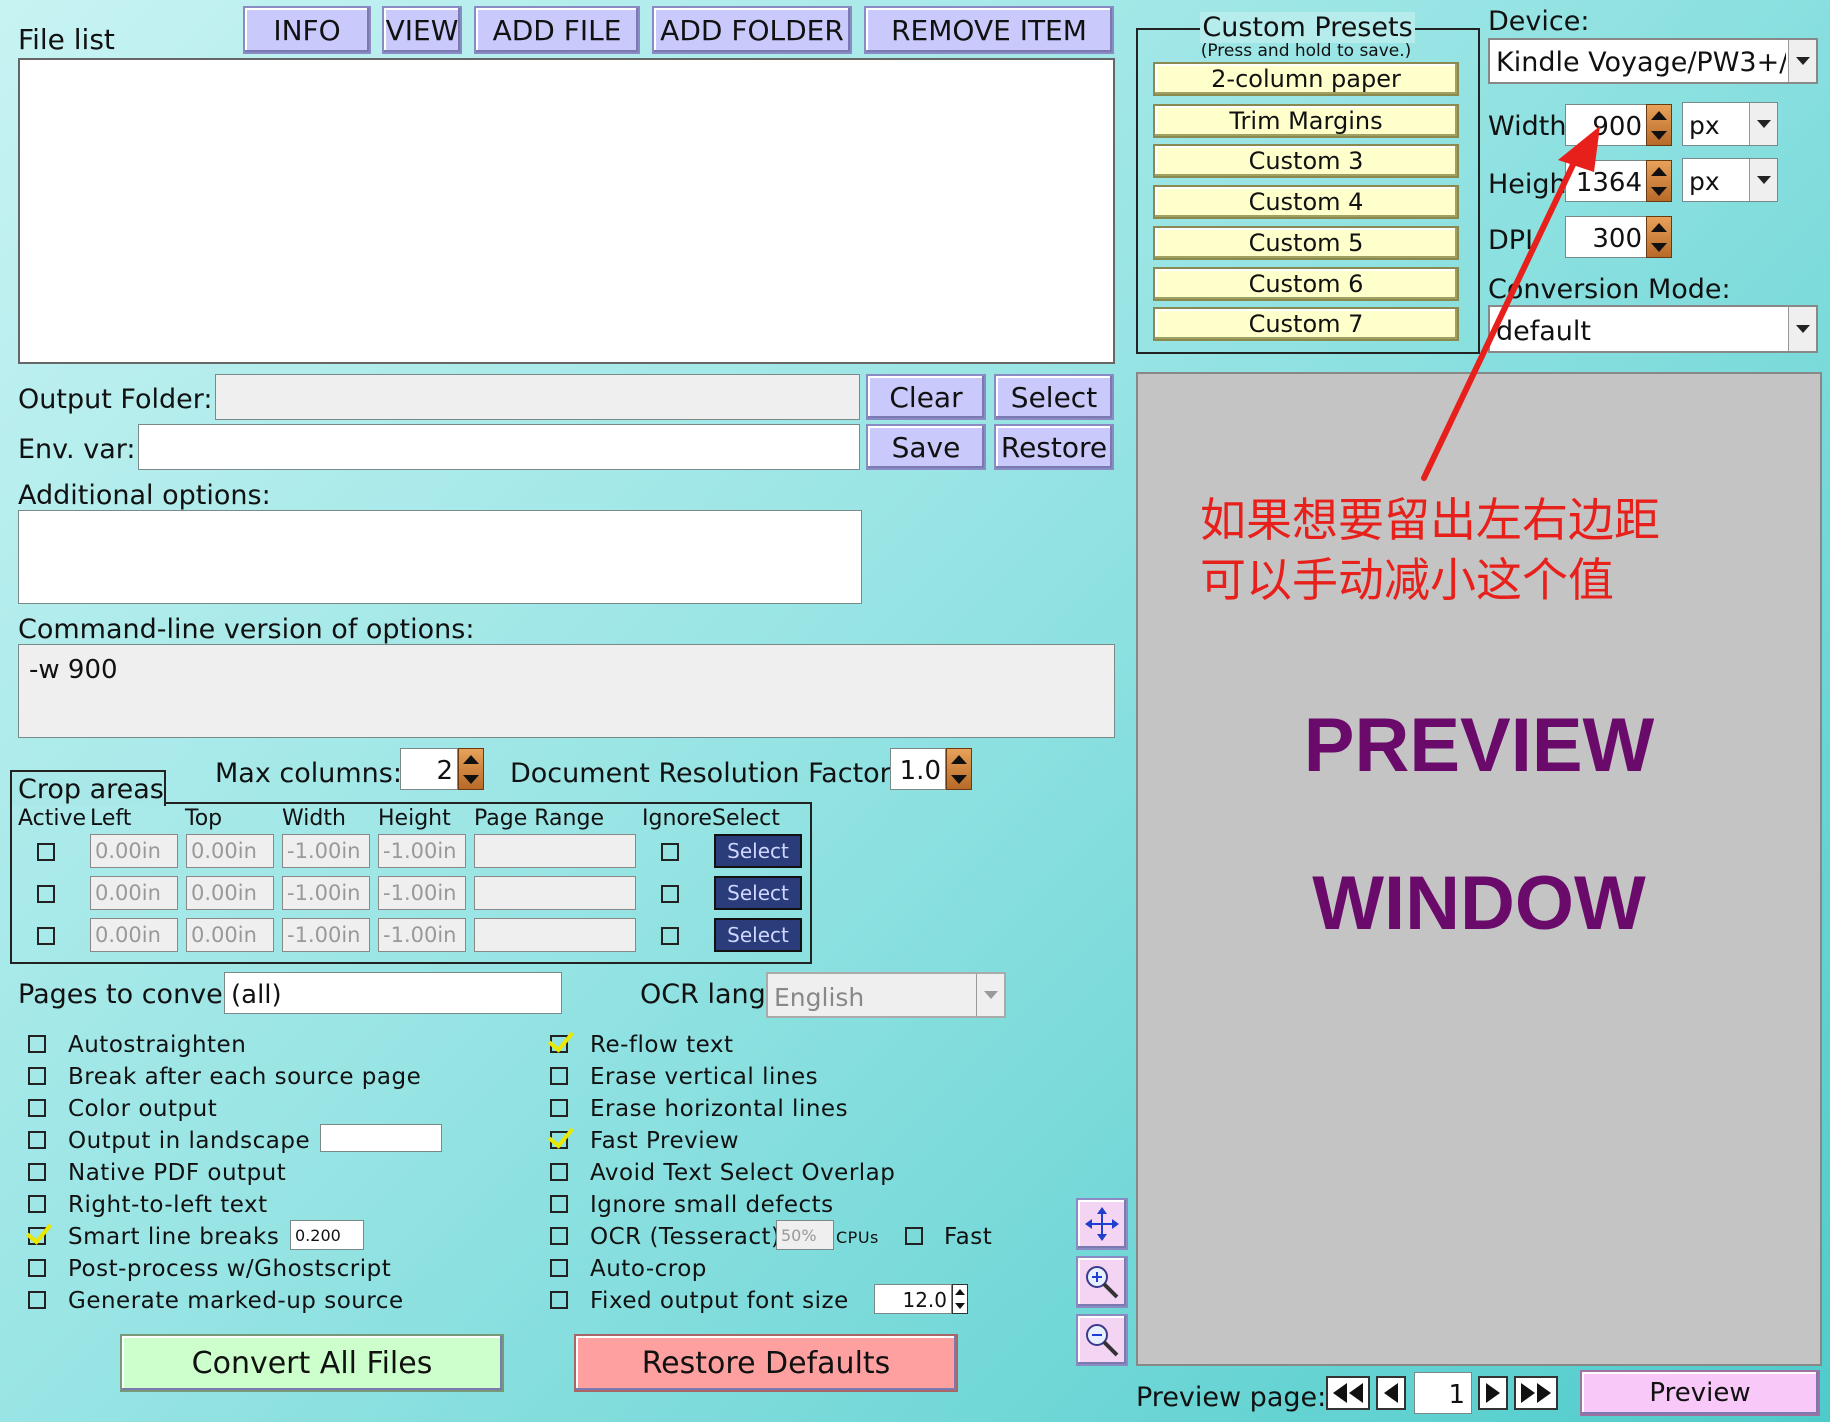  I want to click on annotation-arrow, so click(1510, 303).